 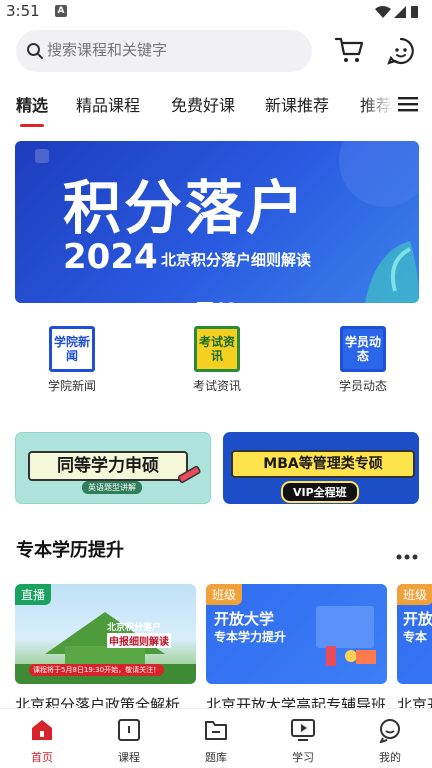 What do you see at coordinates (216, 12) in the screenshot?
I see `status-bar: 3:51 A` at bounding box center [216, 12].